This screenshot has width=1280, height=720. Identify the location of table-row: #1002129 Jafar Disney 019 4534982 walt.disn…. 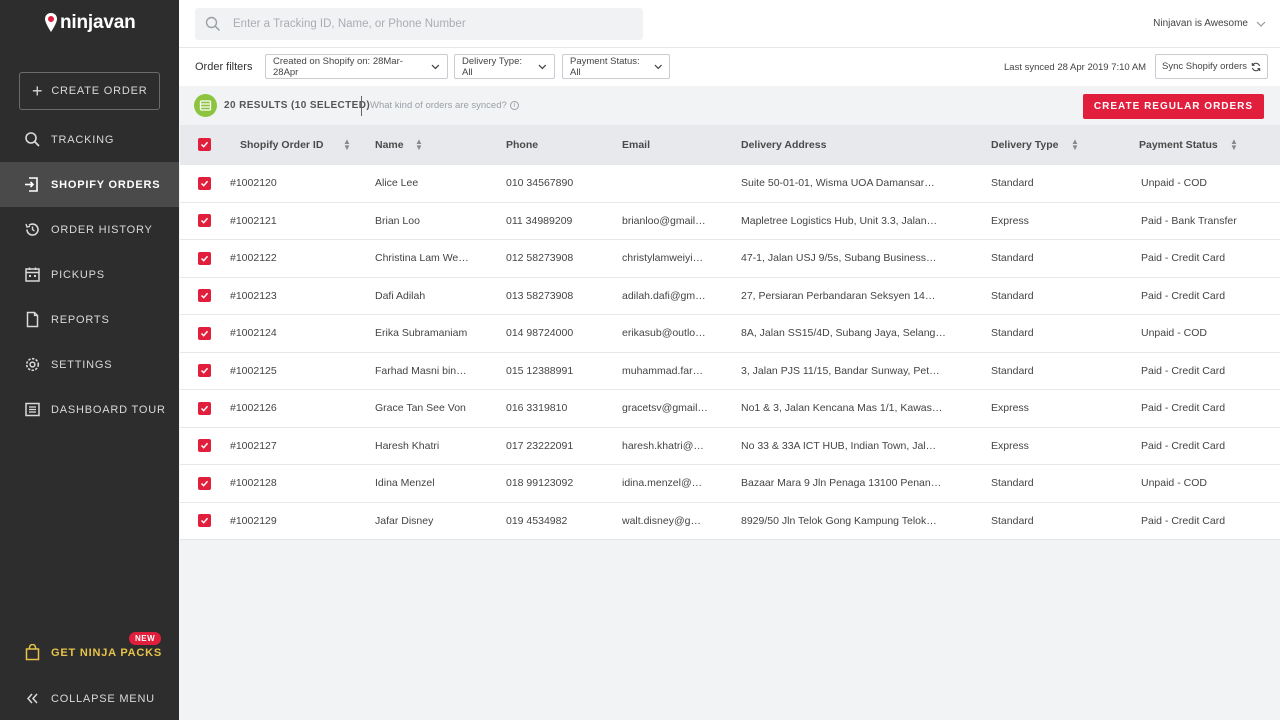
(730, 520).